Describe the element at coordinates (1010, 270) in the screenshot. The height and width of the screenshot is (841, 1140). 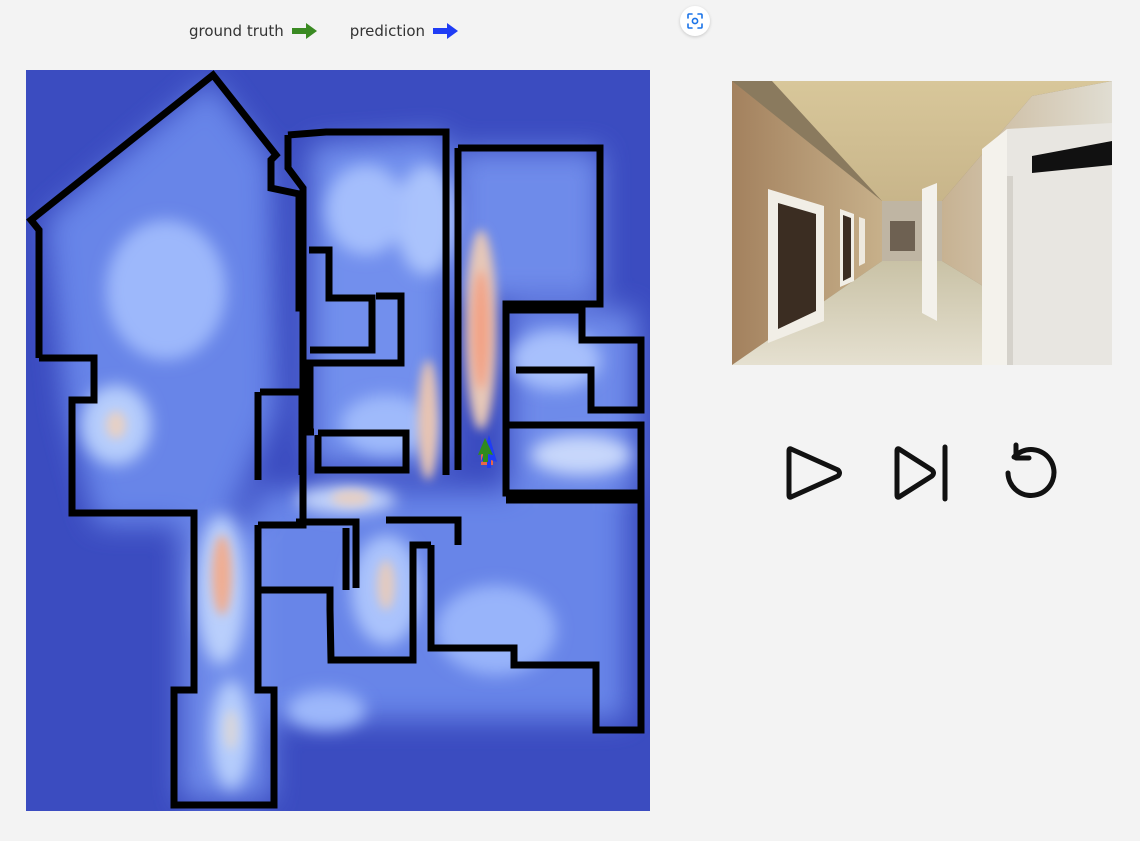
I see `door-edge` at that location.